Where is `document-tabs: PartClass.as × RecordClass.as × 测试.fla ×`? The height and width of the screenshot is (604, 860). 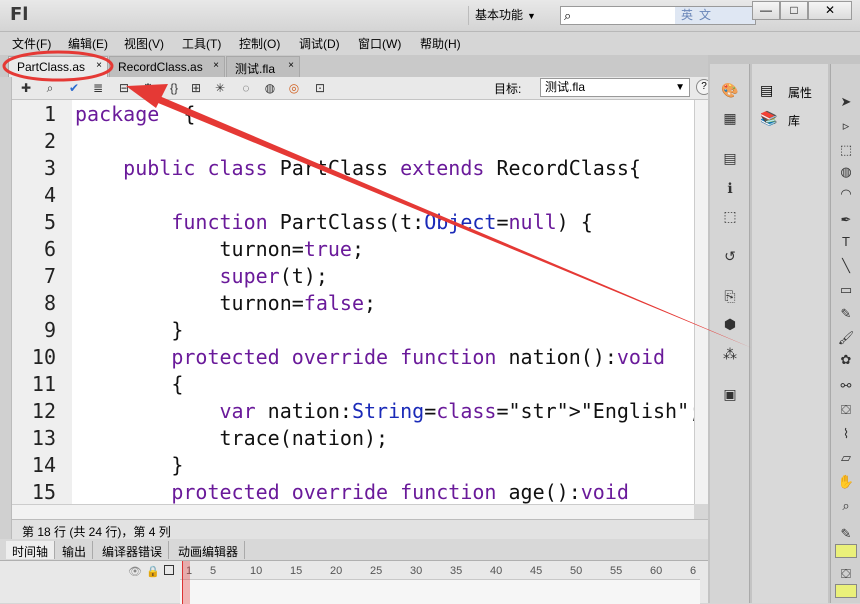
document-tabs: PartClass.as × RecordClass.as × 测试.fla × is located at coordinates (354, 66).